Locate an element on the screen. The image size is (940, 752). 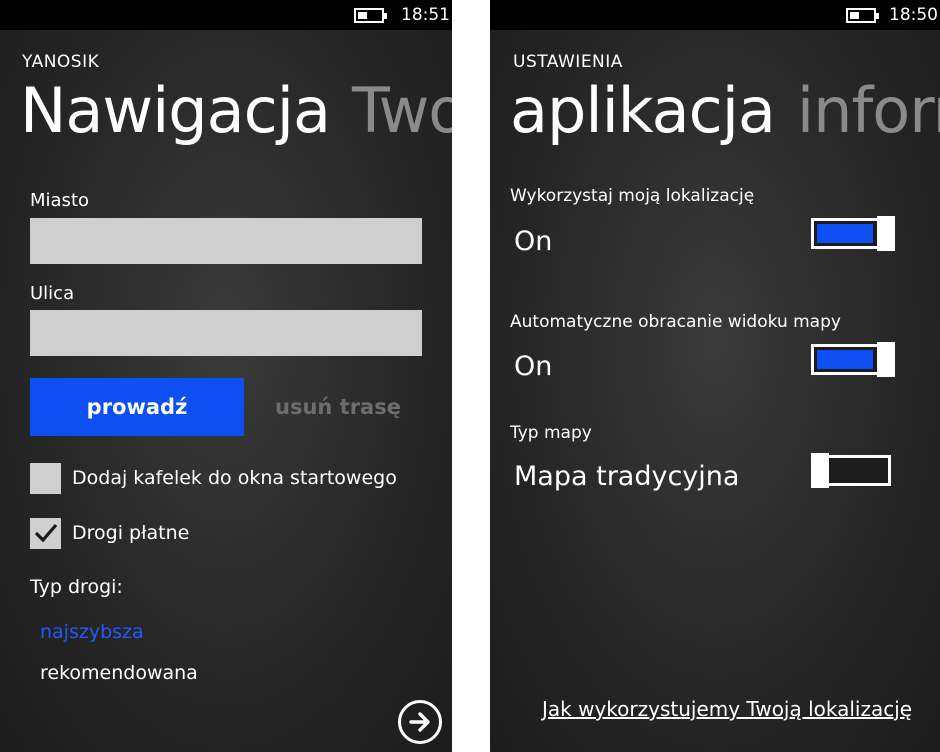
status-bar: 18:51 is located at coordinates (226, 15).